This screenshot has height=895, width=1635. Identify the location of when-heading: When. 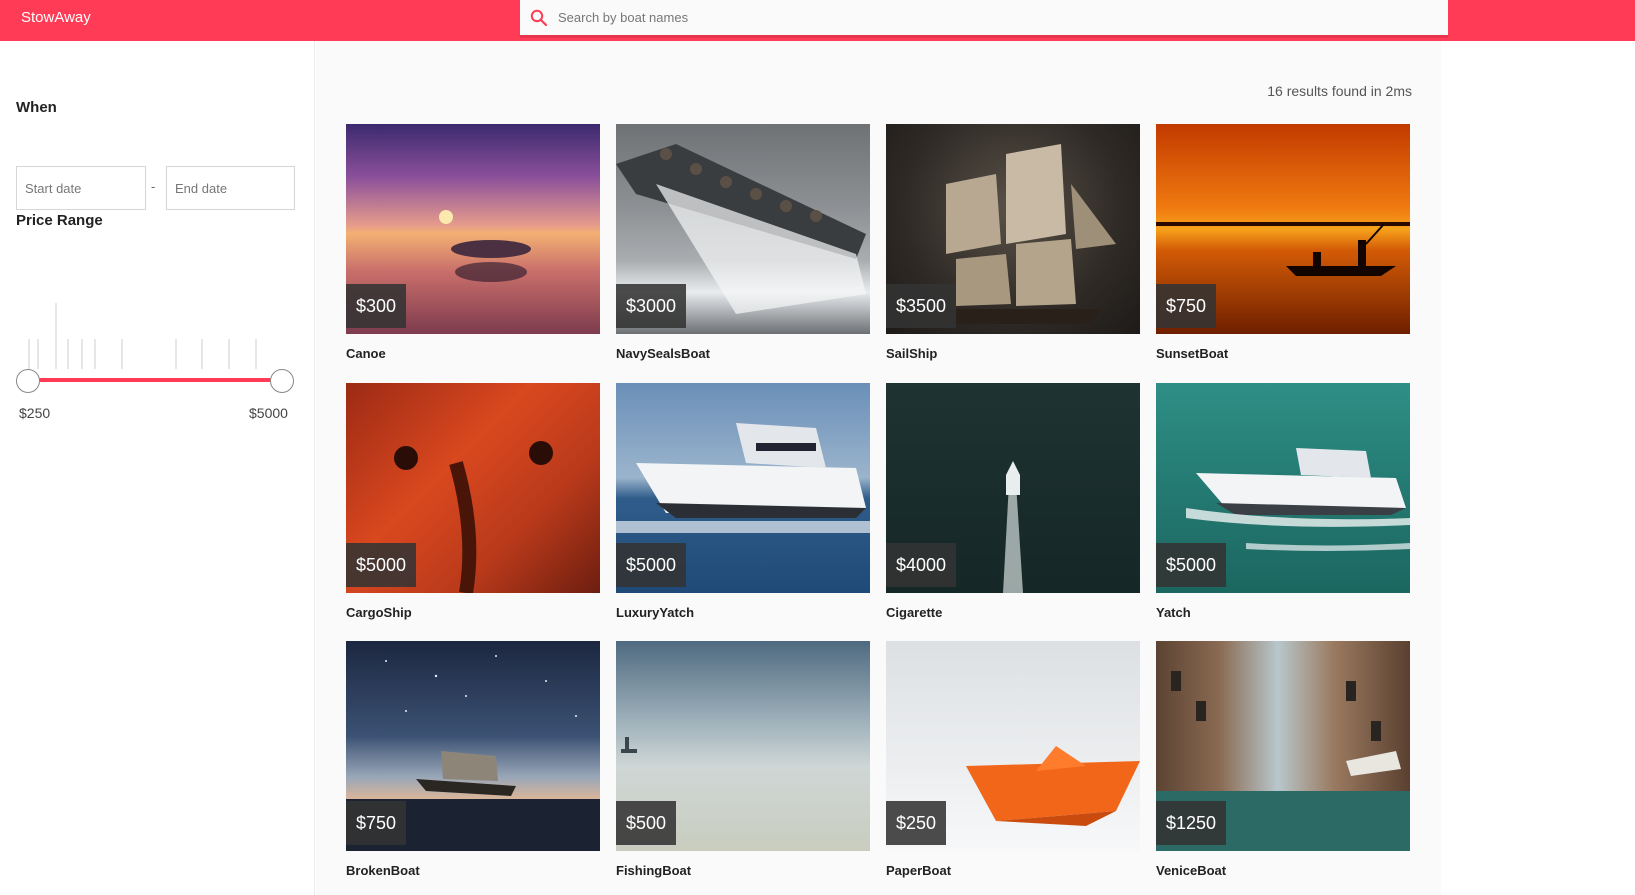
(36, 107).